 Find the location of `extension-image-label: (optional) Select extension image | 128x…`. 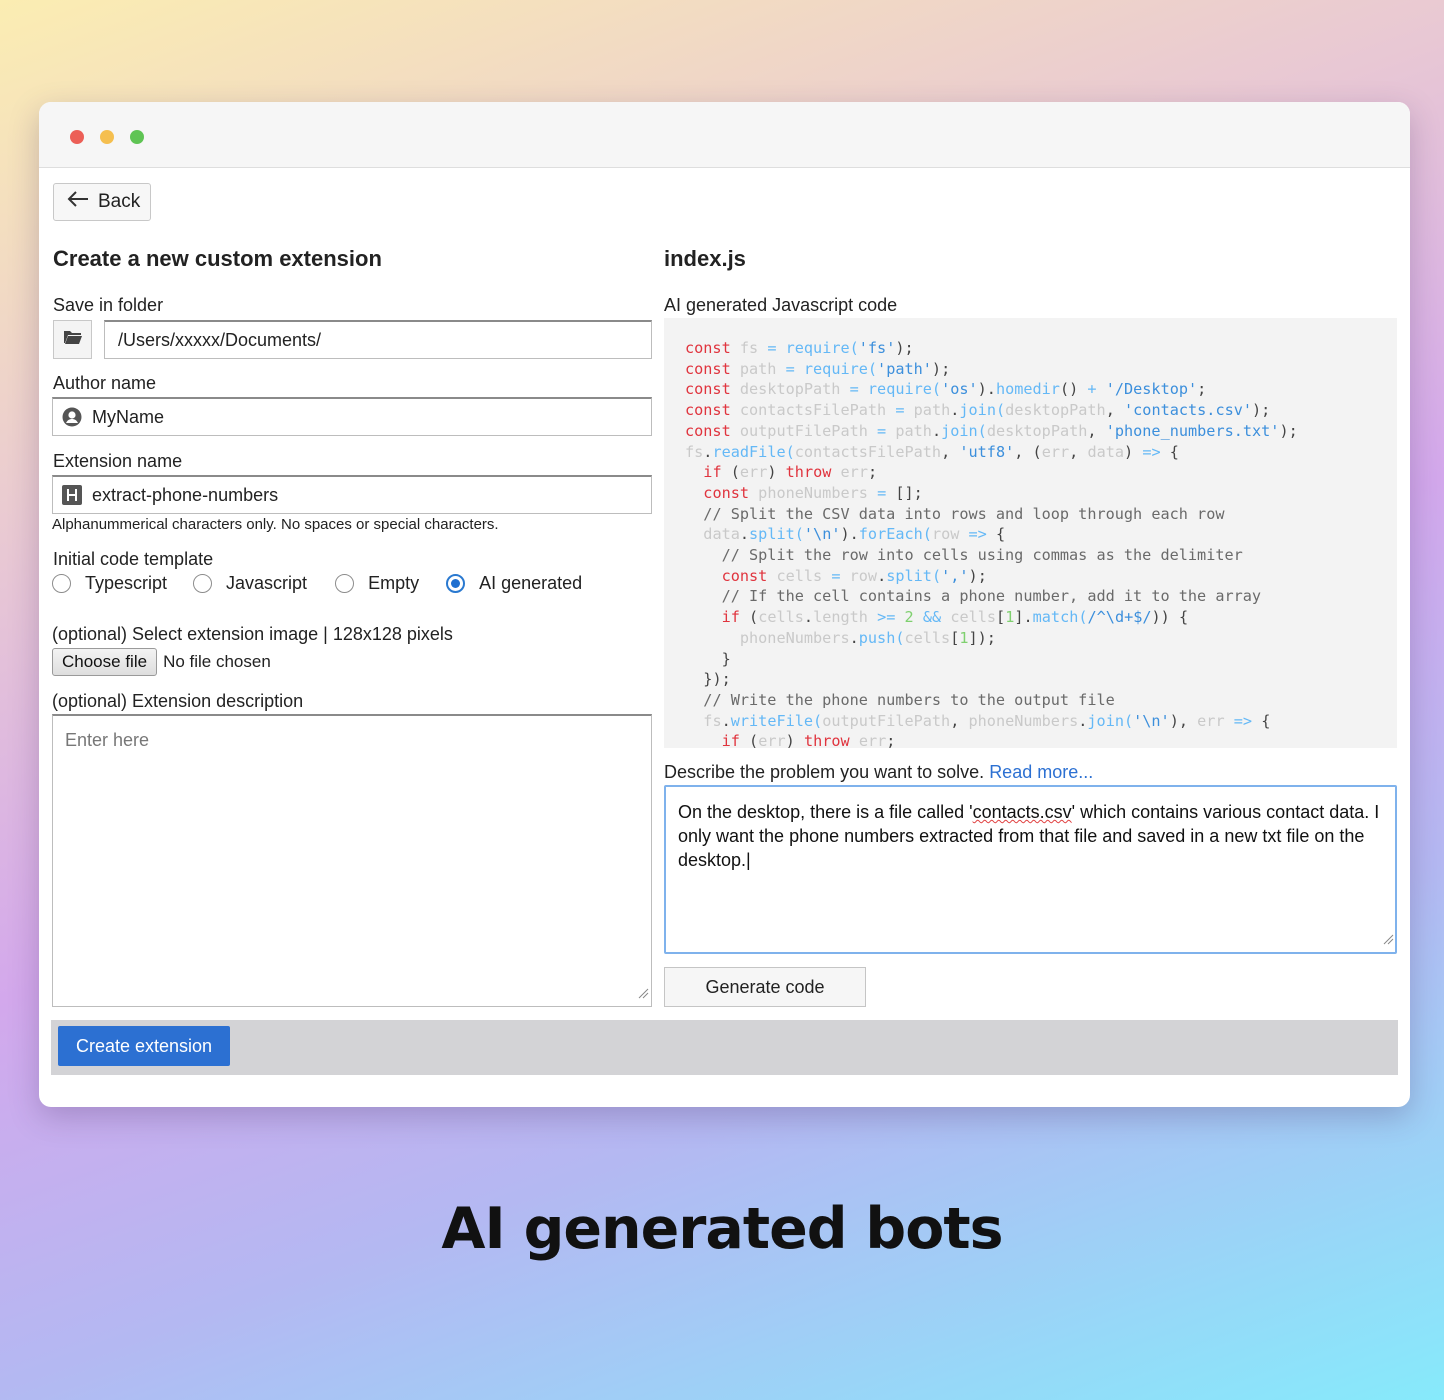

extension-image-label: (optional) Select extension image | 128x… is located at coordinates (252, 634).